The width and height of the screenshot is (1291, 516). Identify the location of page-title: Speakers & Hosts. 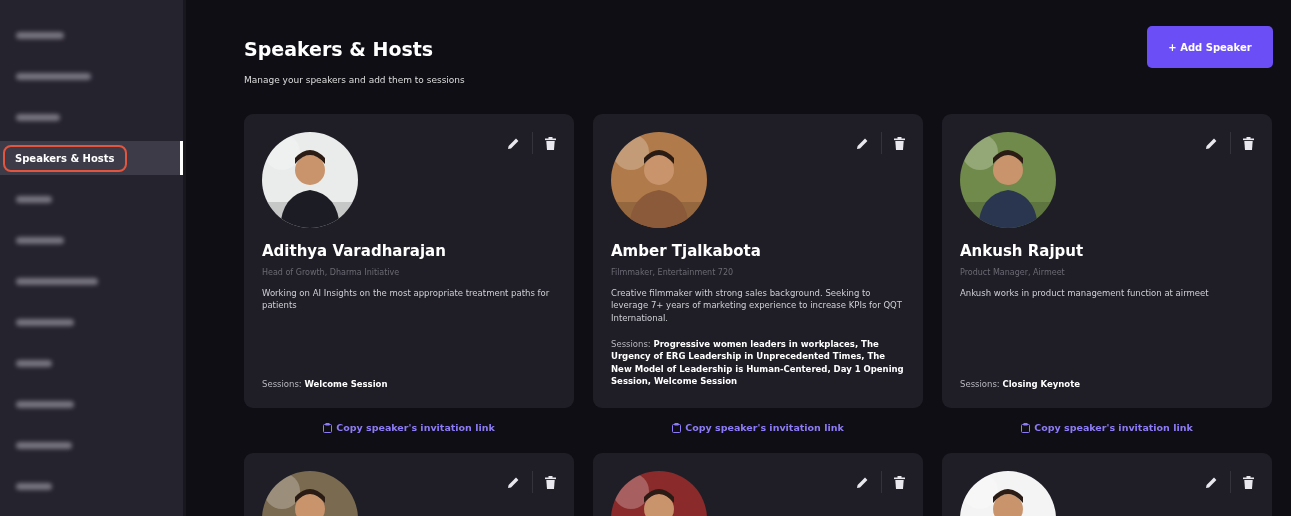
(339, 49).